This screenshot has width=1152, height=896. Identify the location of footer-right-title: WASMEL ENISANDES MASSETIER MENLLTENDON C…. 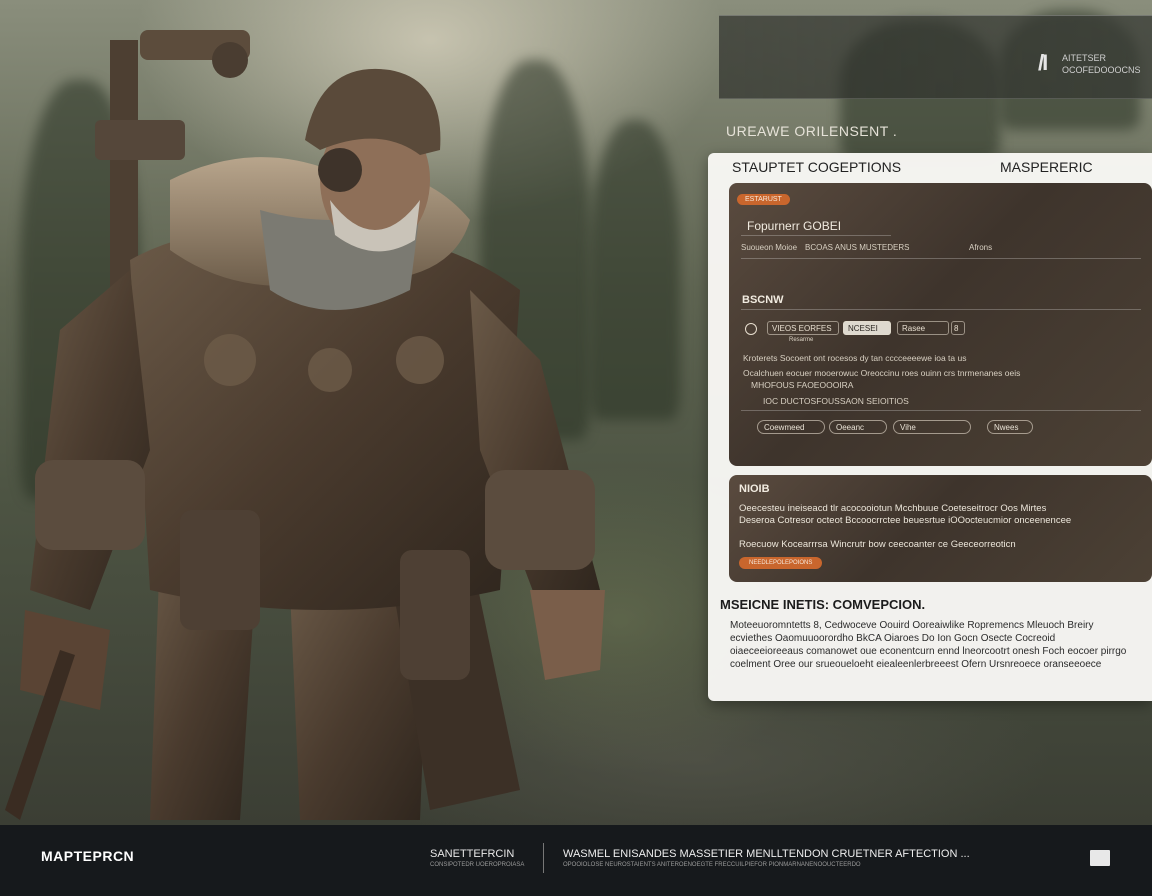
(766, 854).